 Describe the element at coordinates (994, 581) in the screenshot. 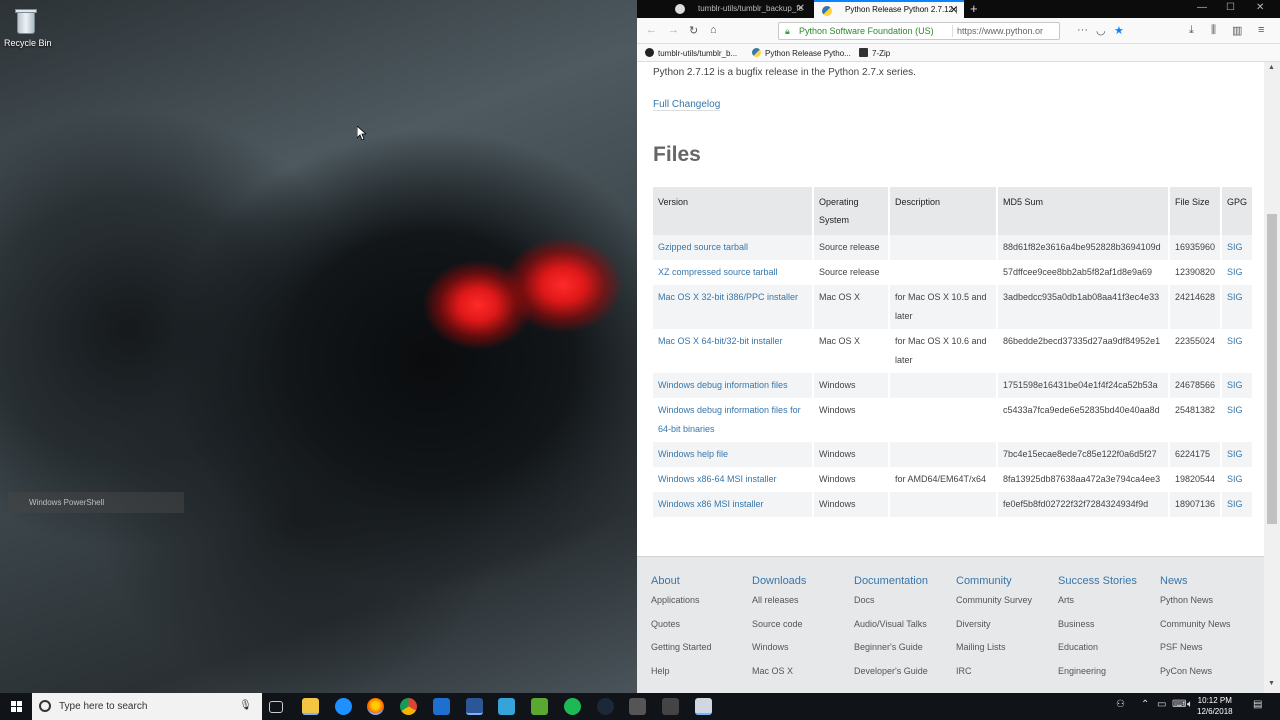

I see `footer-heading: Community` at that location.